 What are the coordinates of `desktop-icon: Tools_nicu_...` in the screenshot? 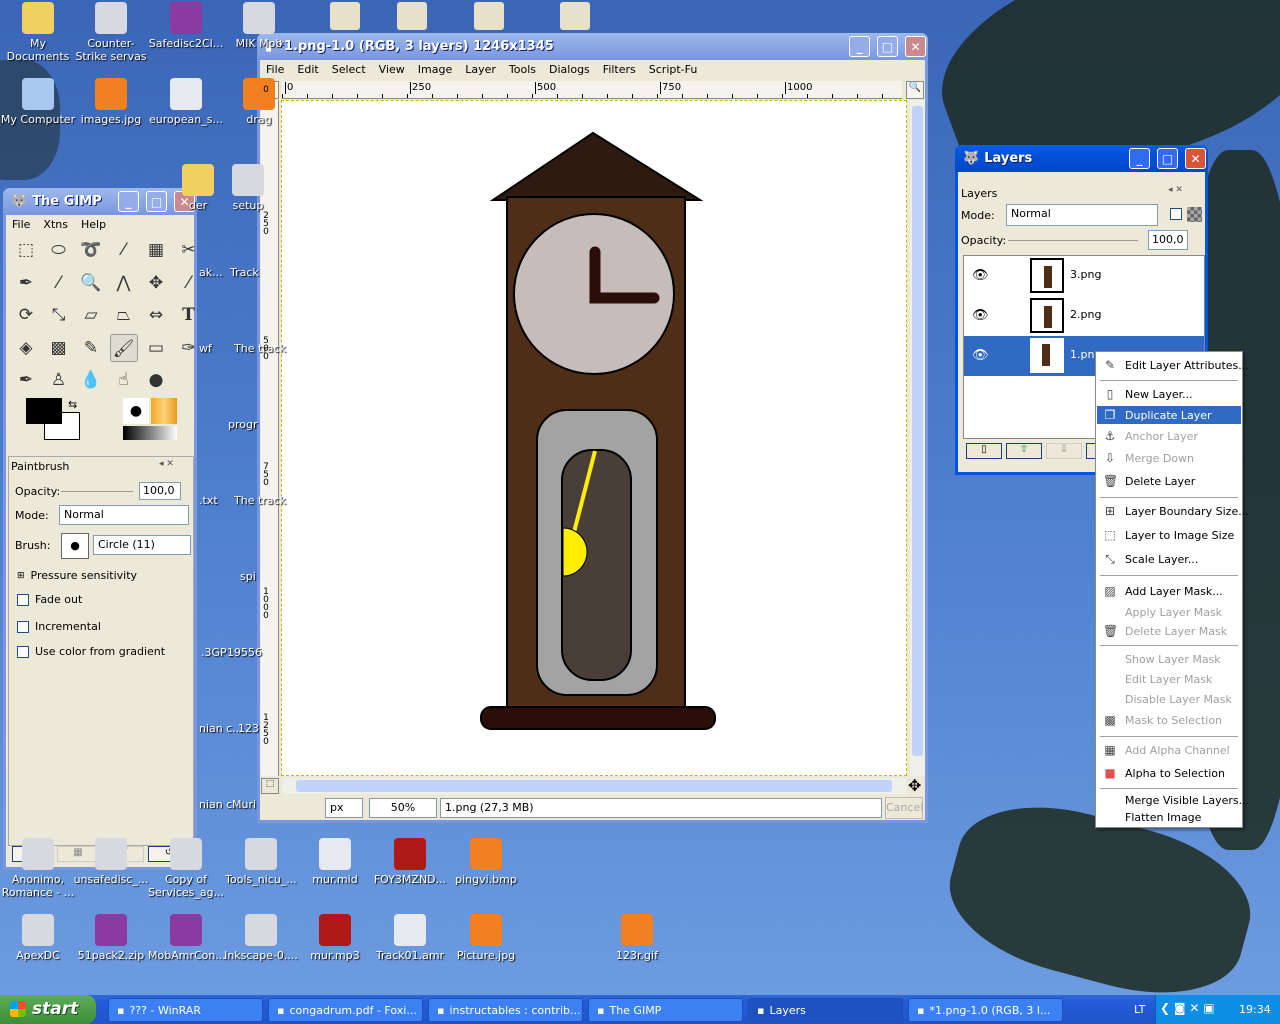 It's located at (261, 862).